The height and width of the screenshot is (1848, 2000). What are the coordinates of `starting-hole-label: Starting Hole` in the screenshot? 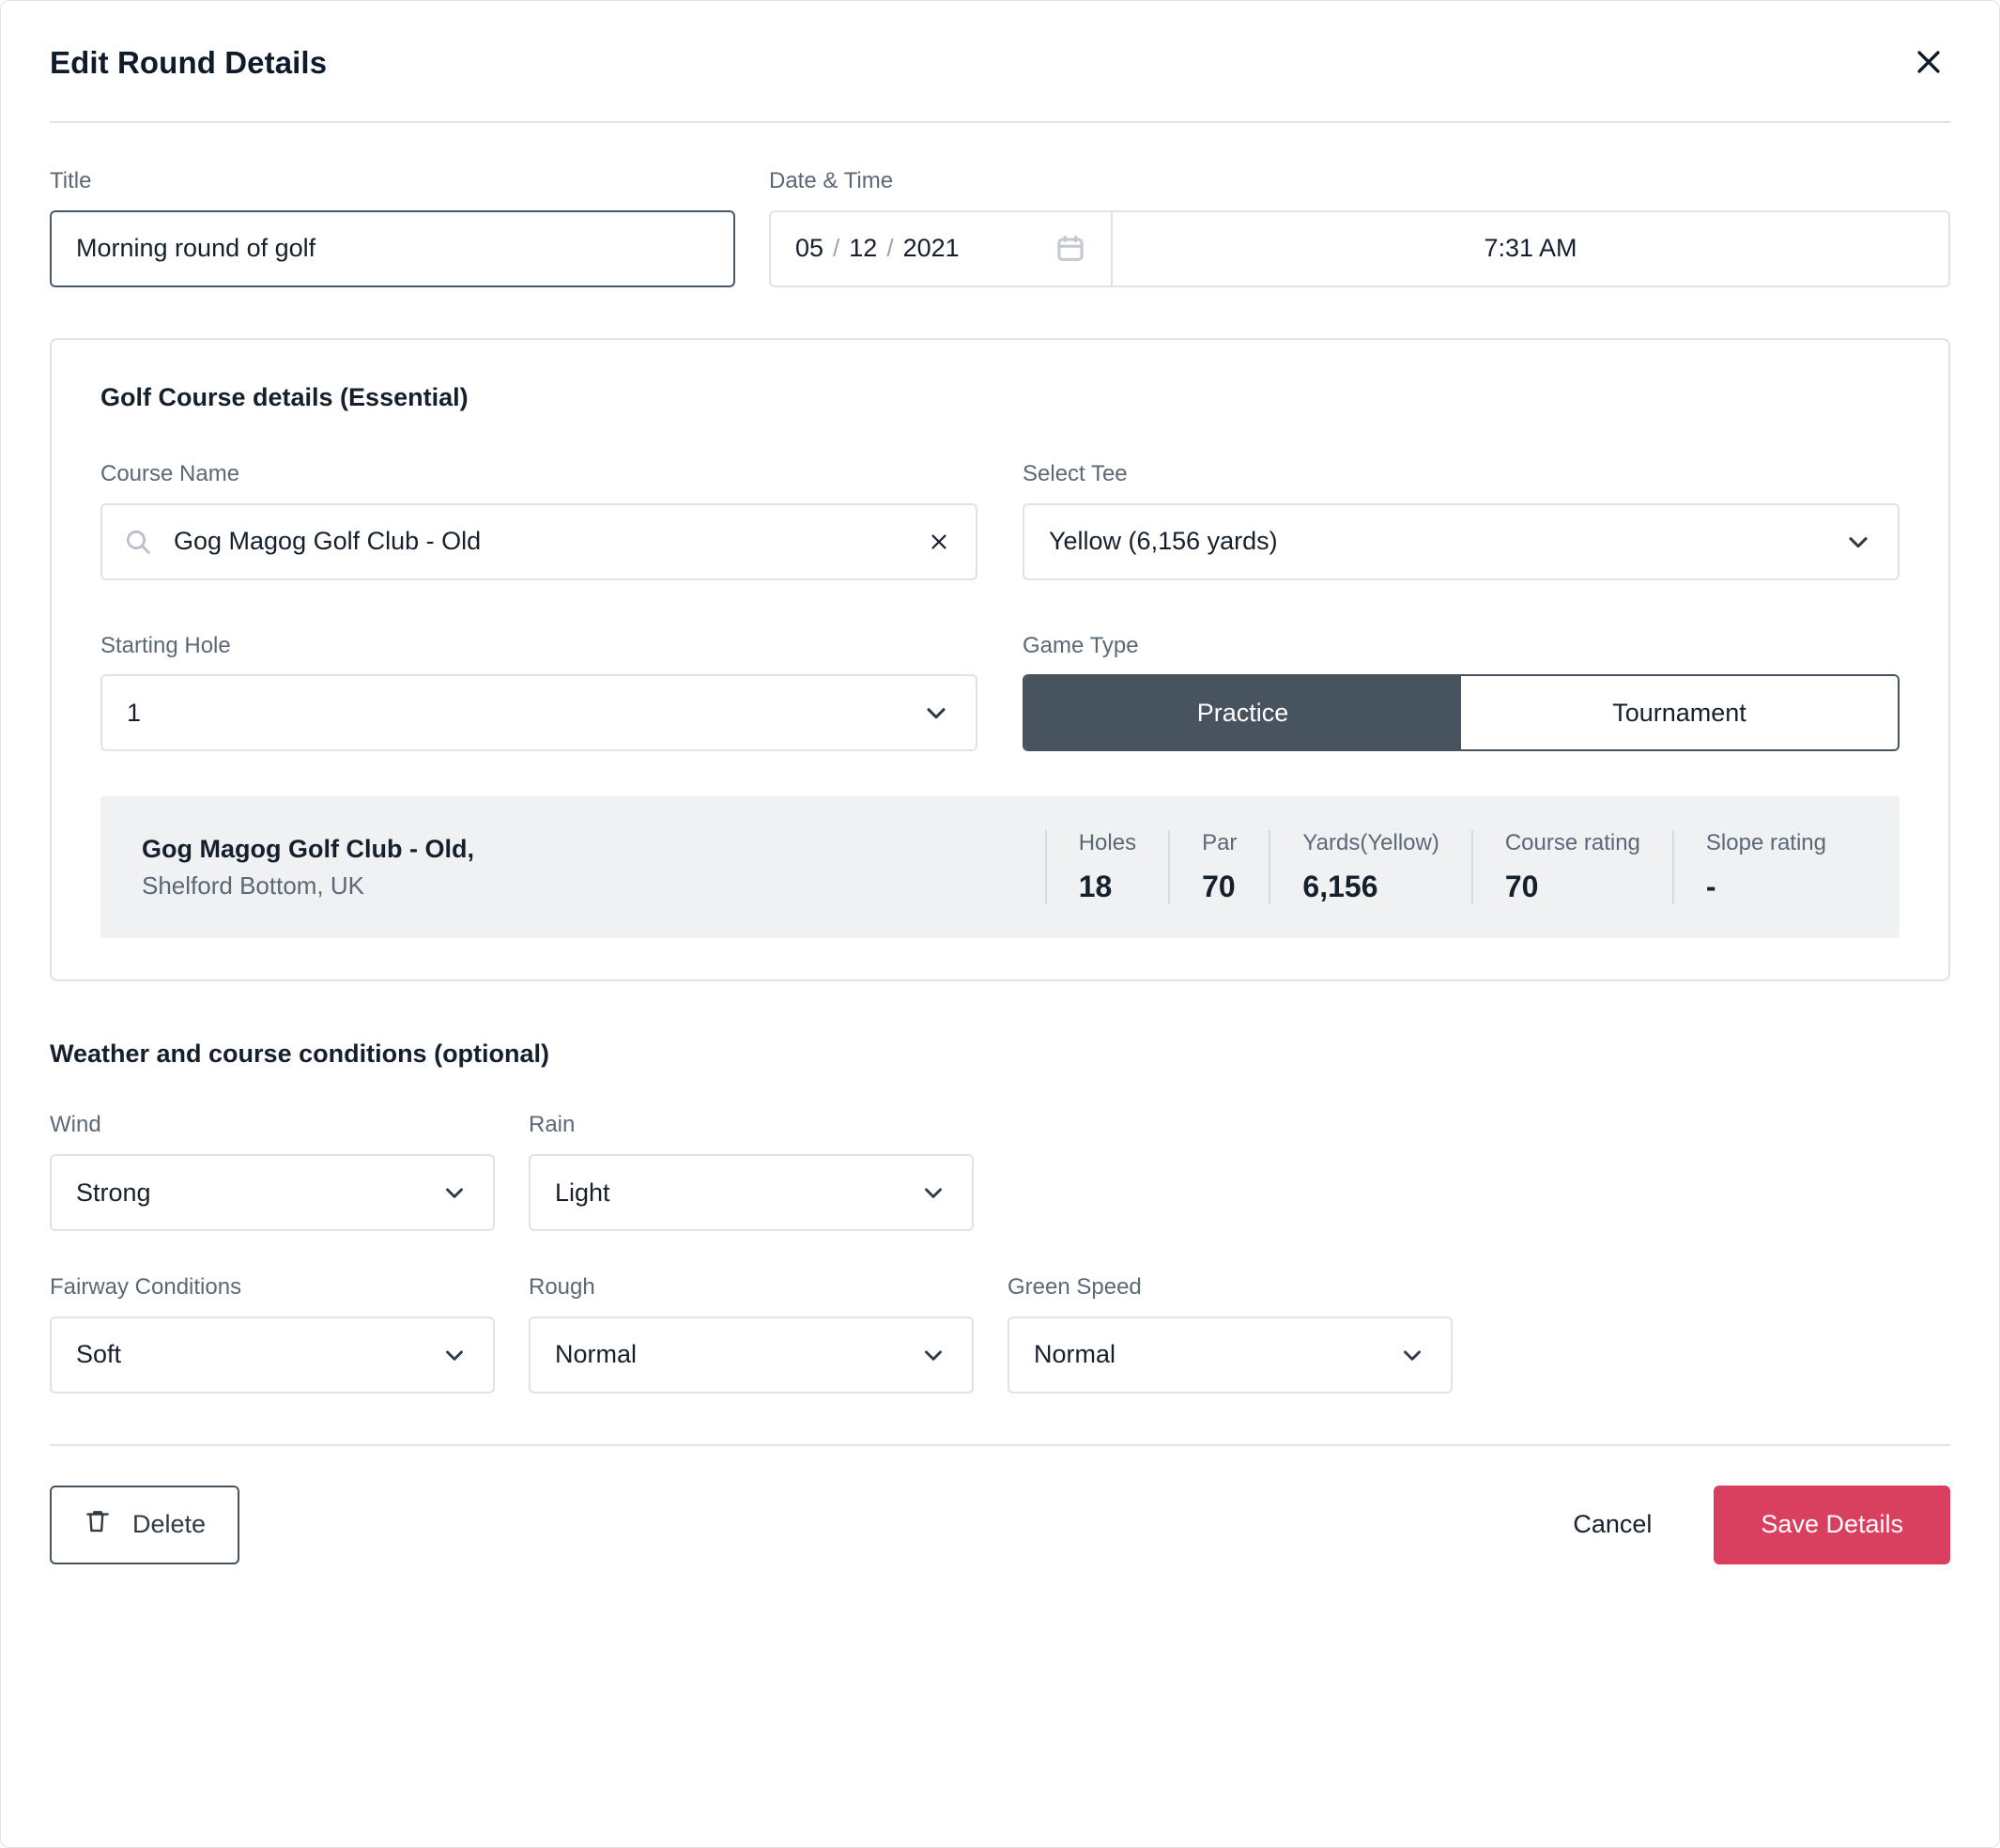 It's located at (165, 645).